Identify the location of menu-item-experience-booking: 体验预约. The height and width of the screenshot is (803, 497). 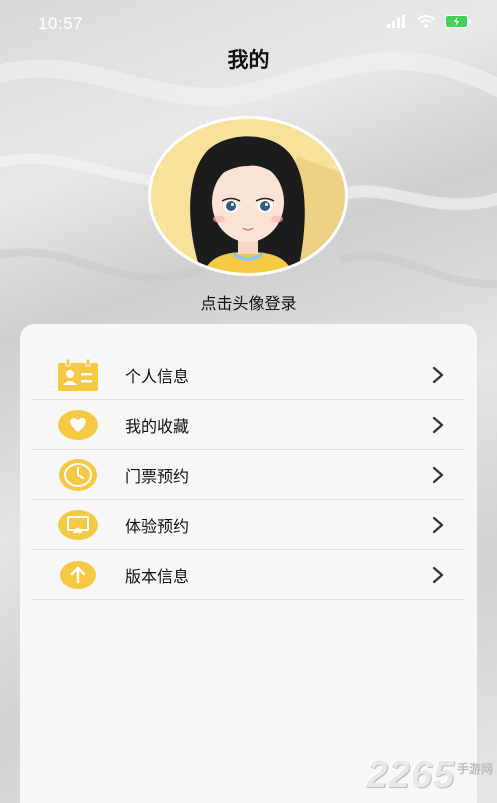
(248, 525).